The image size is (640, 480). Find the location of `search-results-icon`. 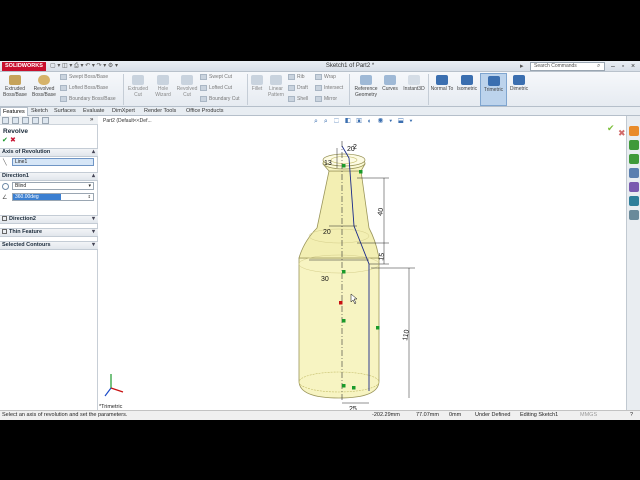

search-results-icon is located at coordinates (634, 173).